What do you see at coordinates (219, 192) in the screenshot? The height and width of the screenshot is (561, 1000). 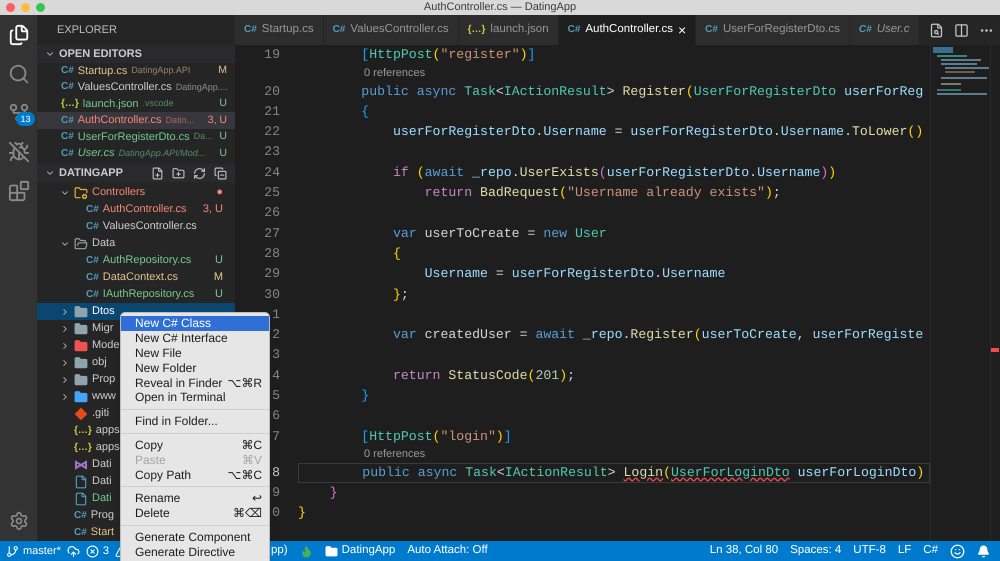 I see `git-status: ●` at bounding box center [219, 192].